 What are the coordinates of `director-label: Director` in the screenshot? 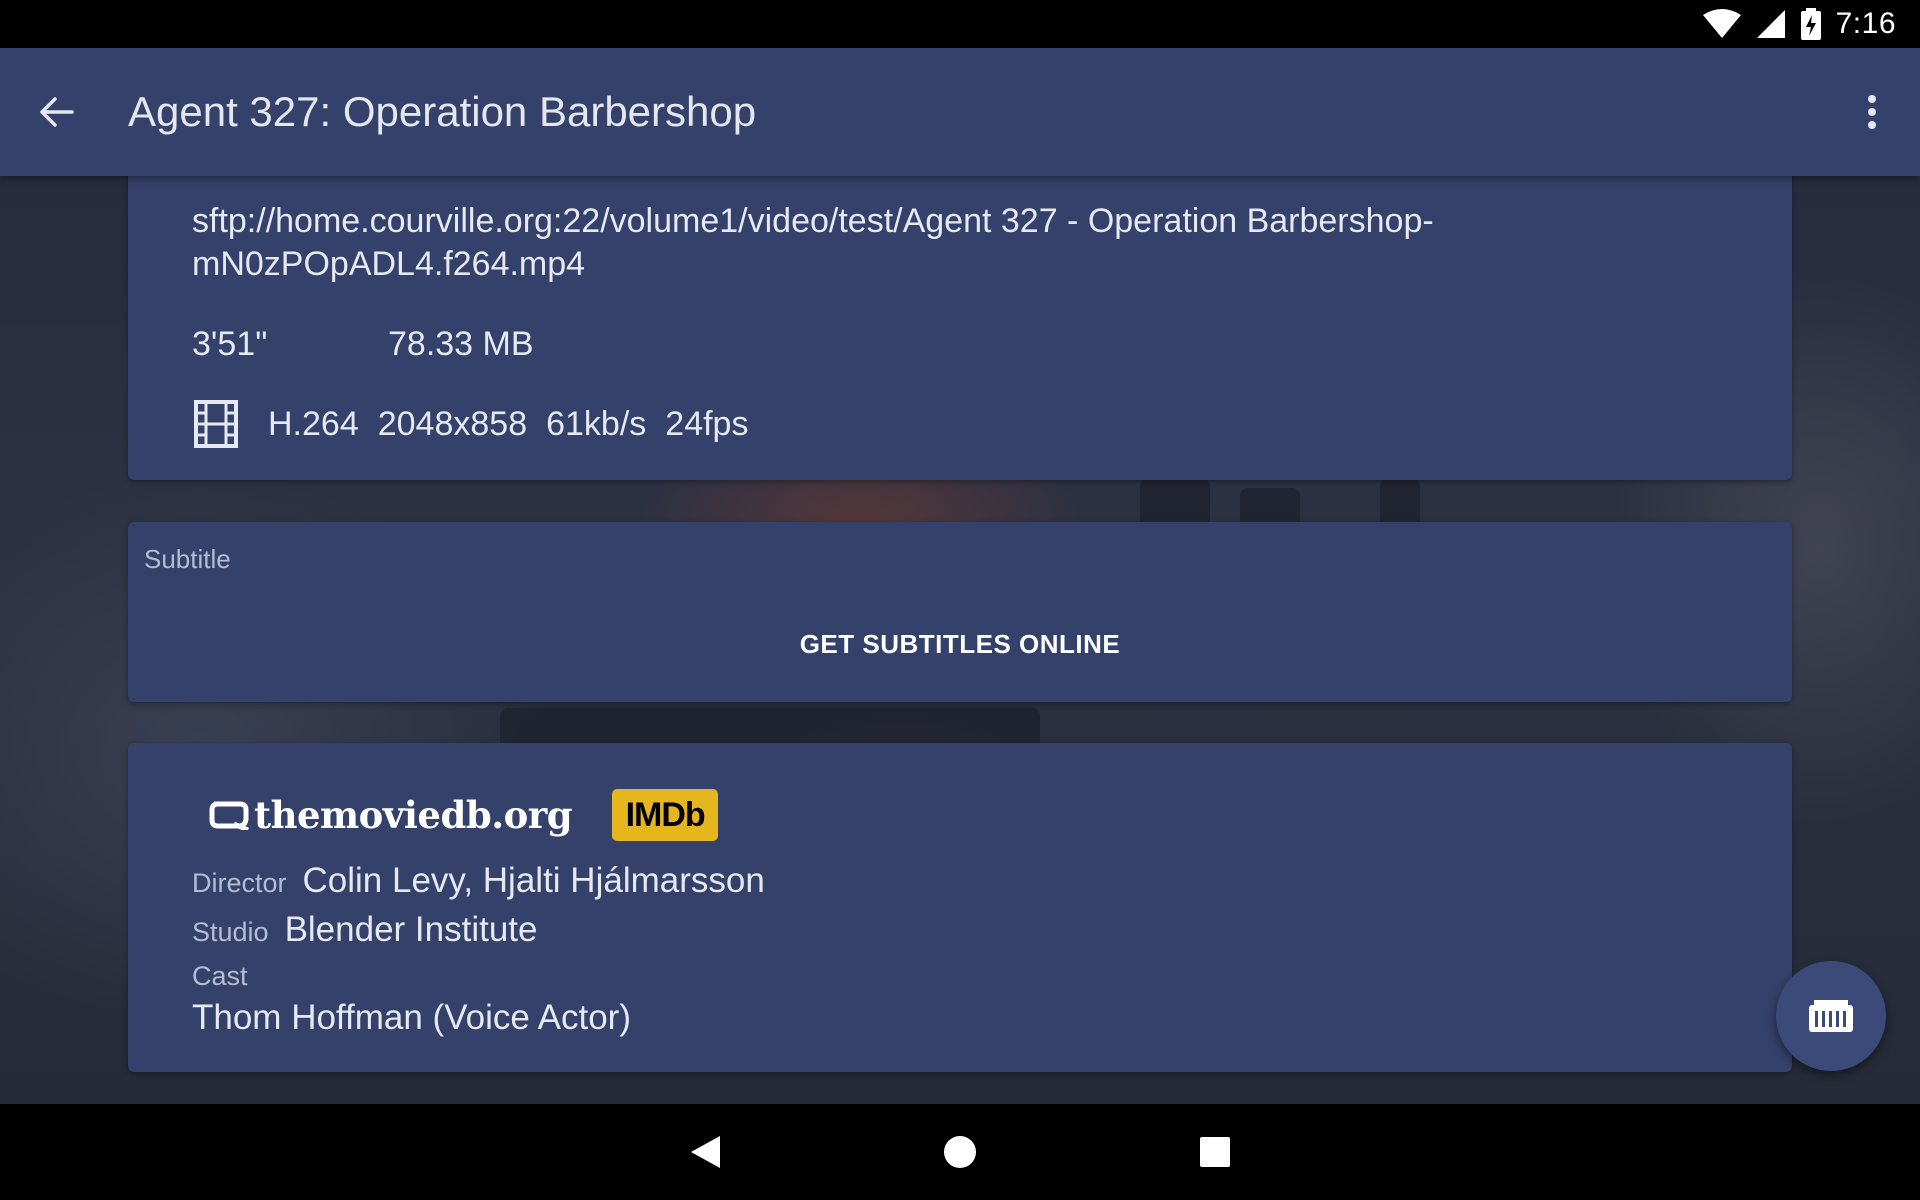 It's located at (239, 883).